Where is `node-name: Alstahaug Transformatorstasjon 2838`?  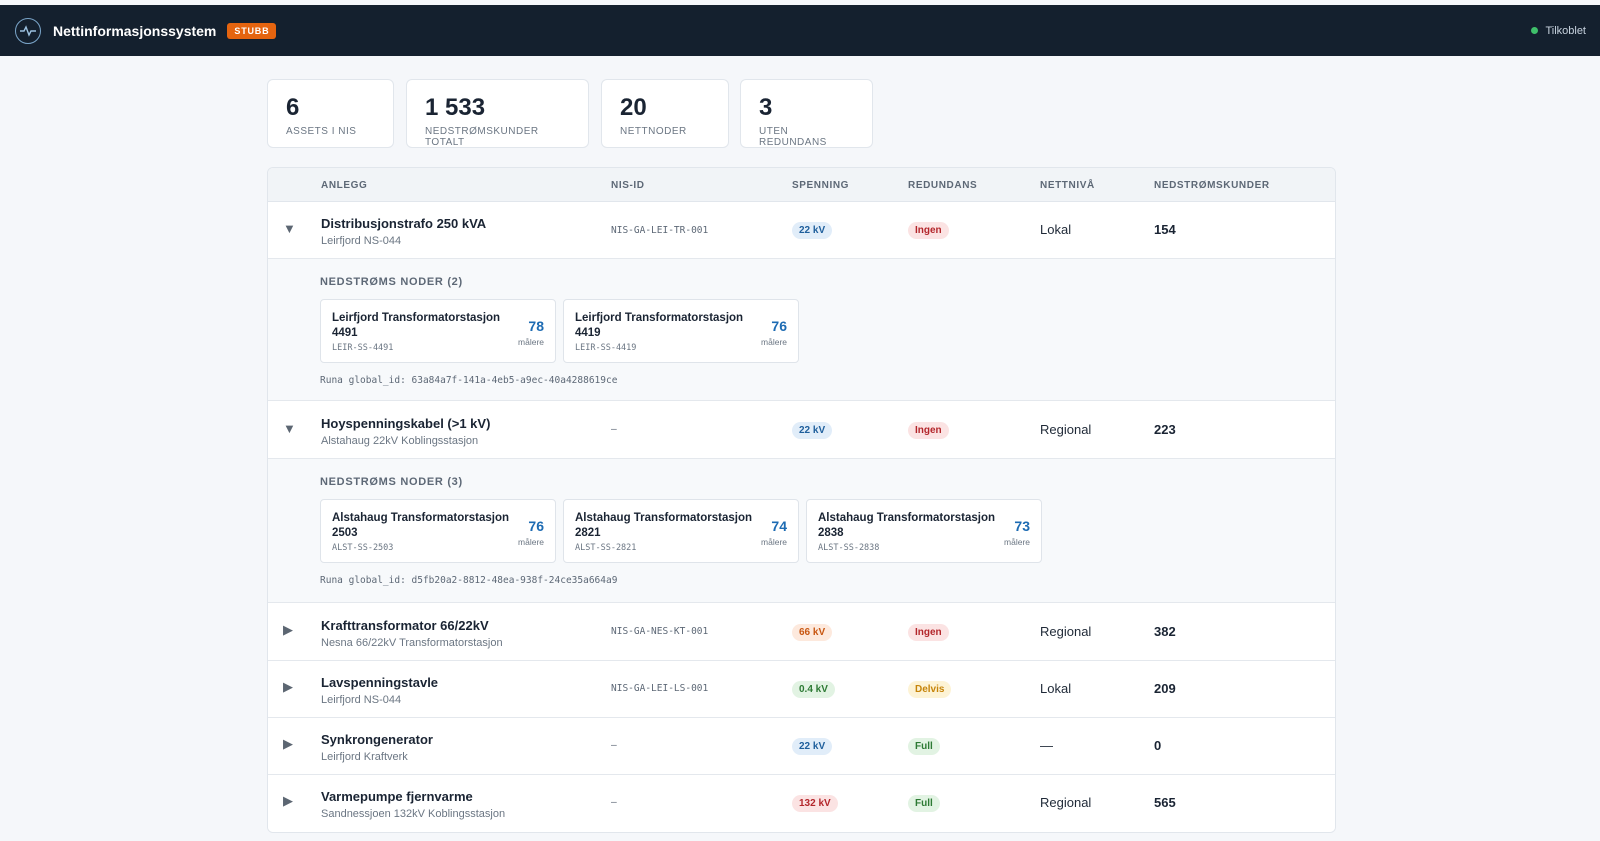 node-name: Alstahaug Transformatorstasjon 2838 is located at coordinates (907, 525).